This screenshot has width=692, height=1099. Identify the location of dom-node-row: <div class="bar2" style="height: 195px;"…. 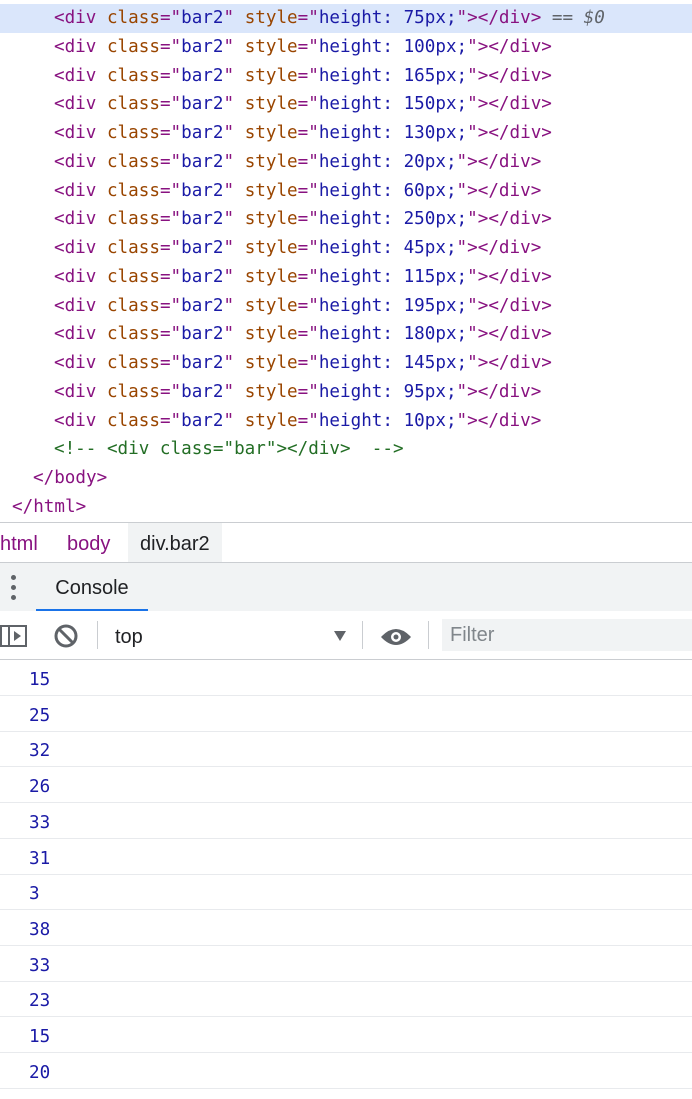
(346, 306).